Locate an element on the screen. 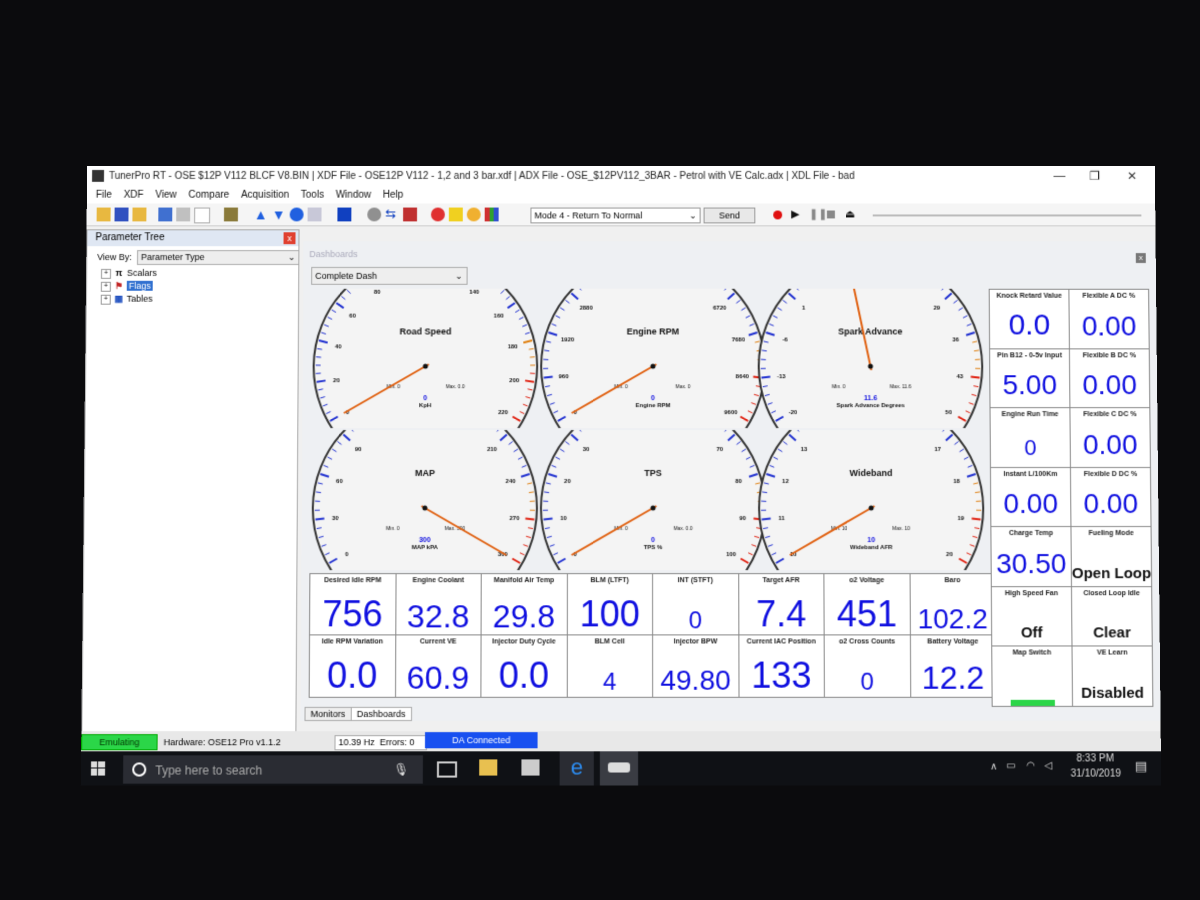  dashboards-close-button: x is located at coordinates (1140, 258).